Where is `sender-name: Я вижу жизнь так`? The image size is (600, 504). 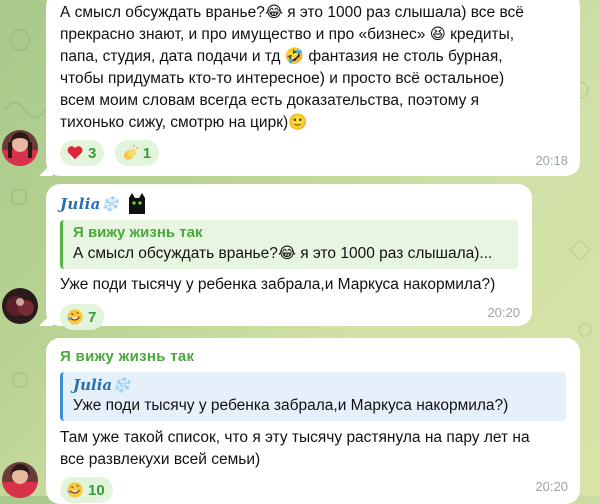 sender-name: Я вижу жизнь так is located at coordinates (313, 357).